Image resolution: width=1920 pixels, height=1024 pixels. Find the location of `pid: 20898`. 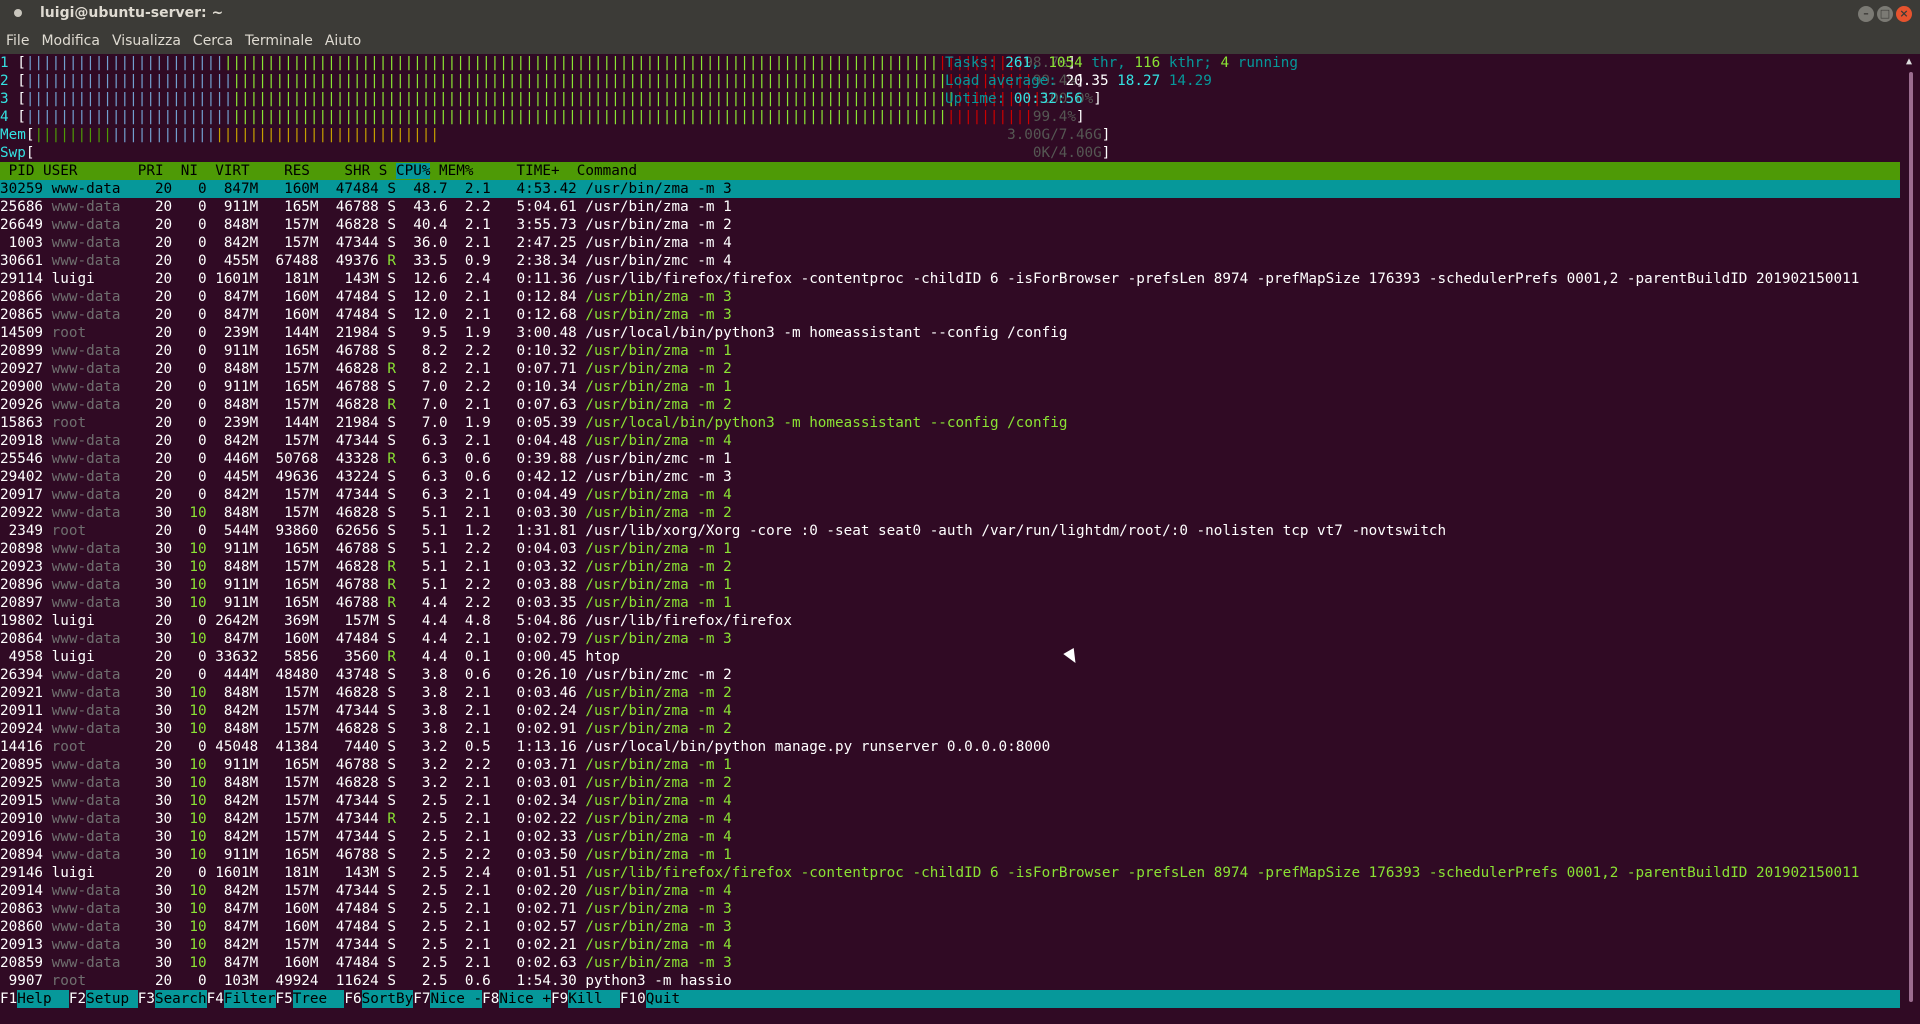

pid: 20898 is located at coordinates (26, 549).